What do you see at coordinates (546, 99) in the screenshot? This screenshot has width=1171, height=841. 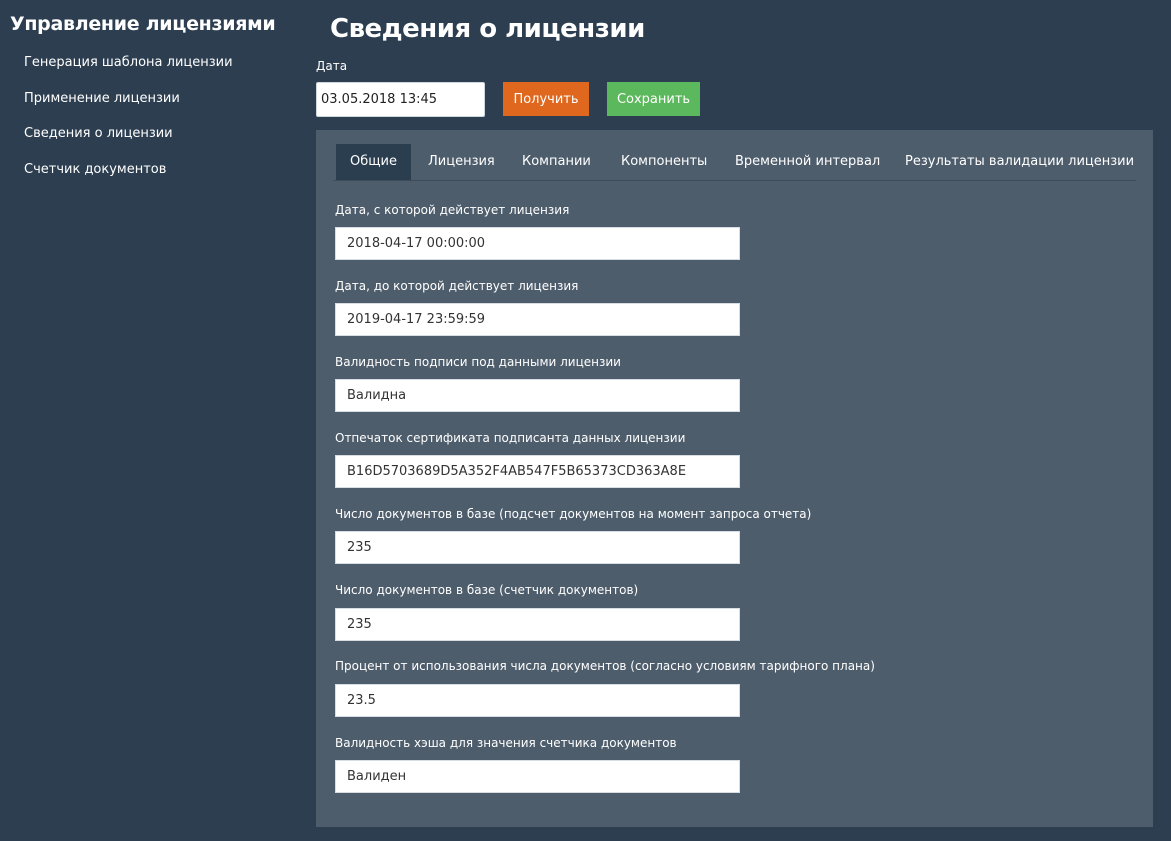 I see `get-button: Получить` at bounding box center [546, 99].